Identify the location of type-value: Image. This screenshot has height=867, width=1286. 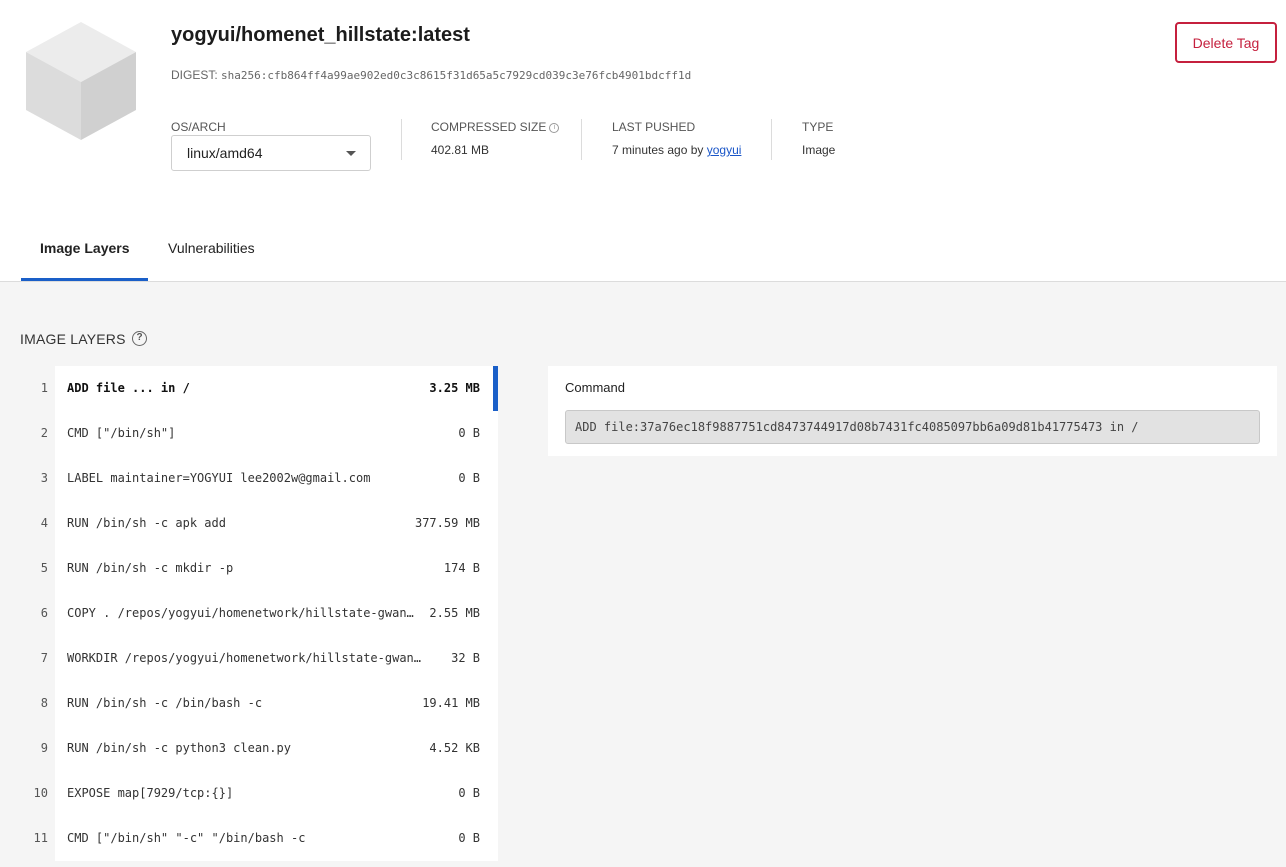
(819, 150).